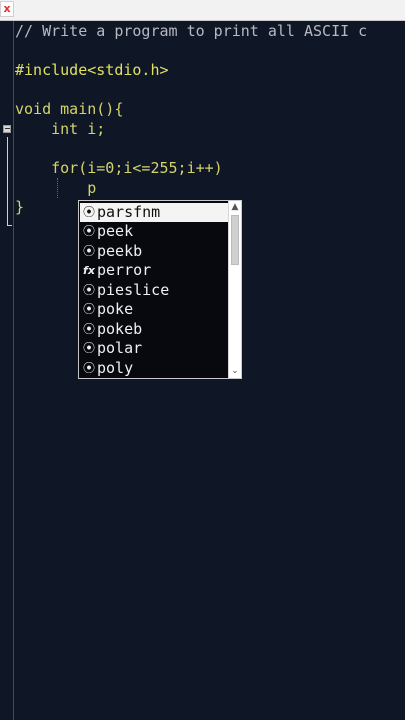  What do you see at coordinates (154, 329) in the screenshot?
I see `autocomplete-item: ⦿ pokeb` at bounding box center [154, 329].